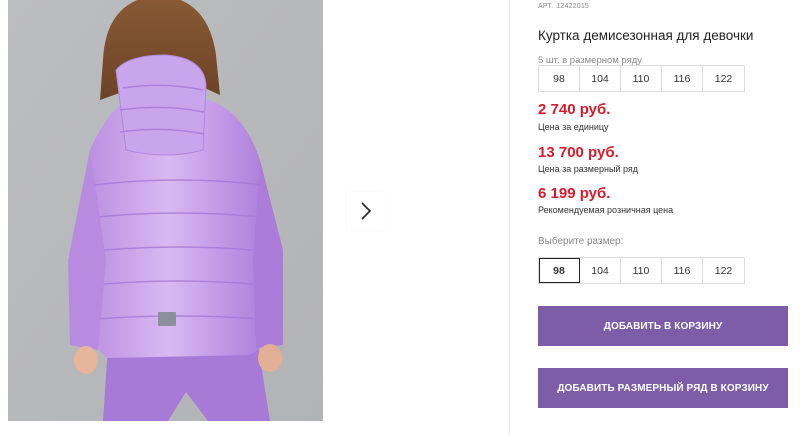  What do you see at coordinates (574, 193) in the screenshot?
I see `retail-price: 6 199 руб.` at bounding box center [574, 193].